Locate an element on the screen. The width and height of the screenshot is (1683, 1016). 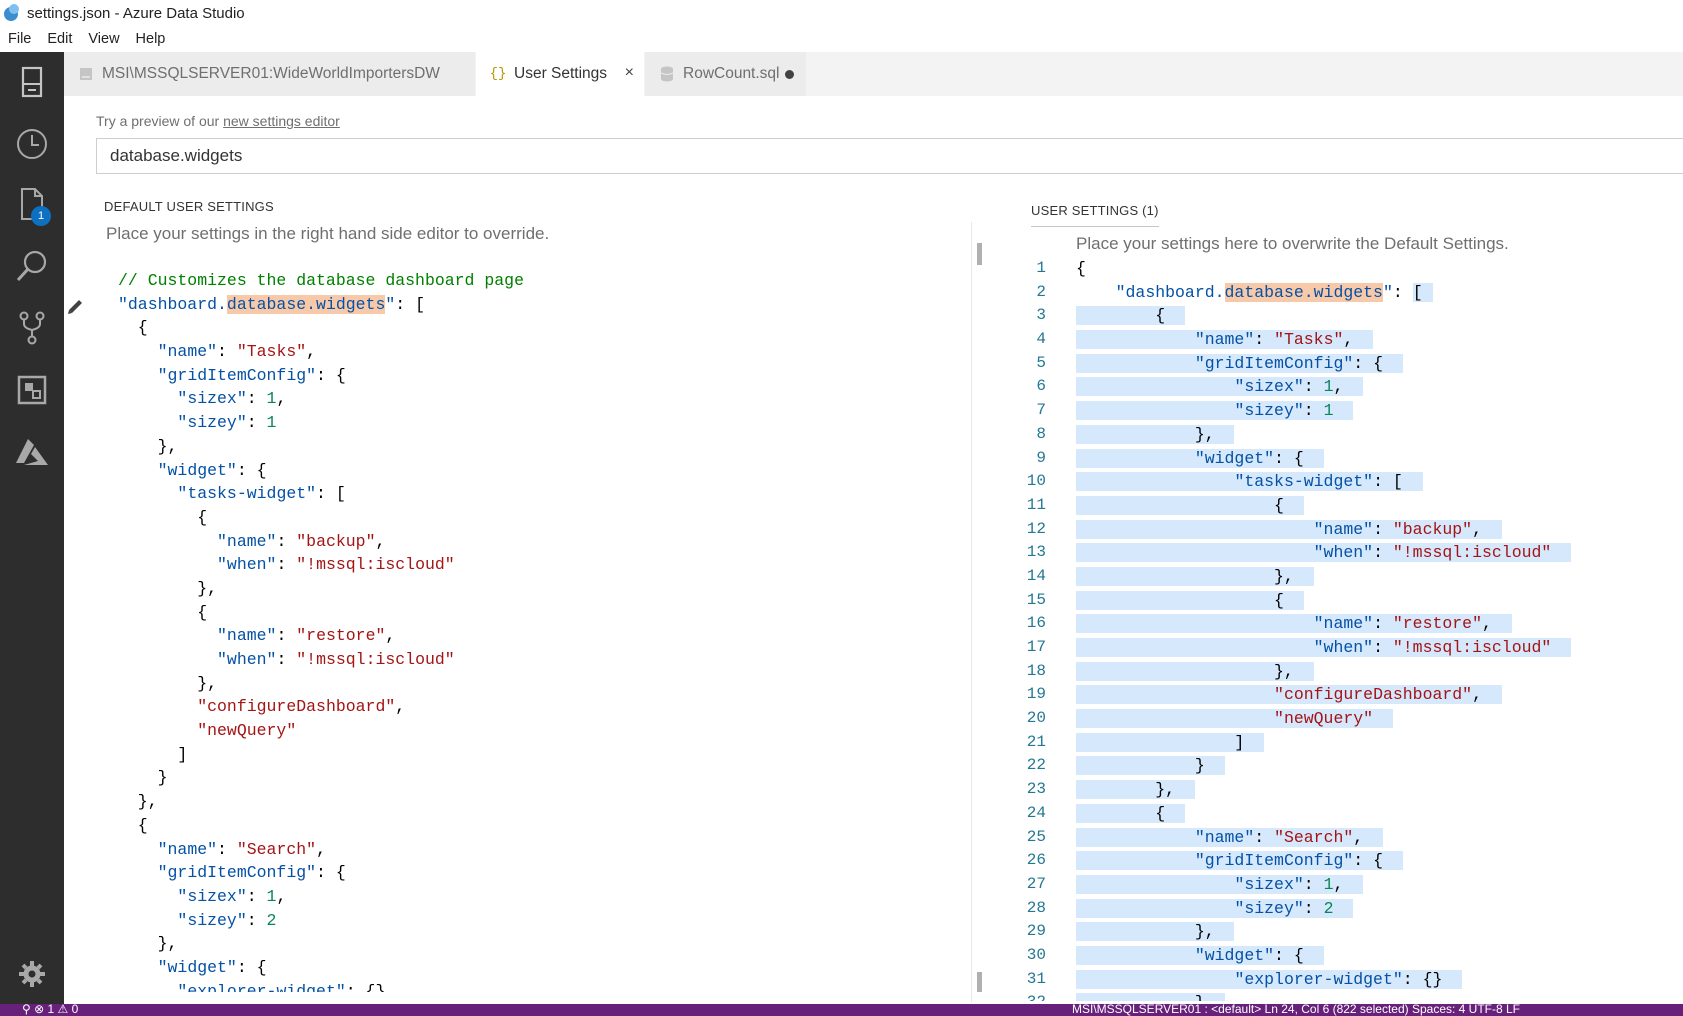
new-settings-editor-link: new settings editor is located at coordinates (281, 121).